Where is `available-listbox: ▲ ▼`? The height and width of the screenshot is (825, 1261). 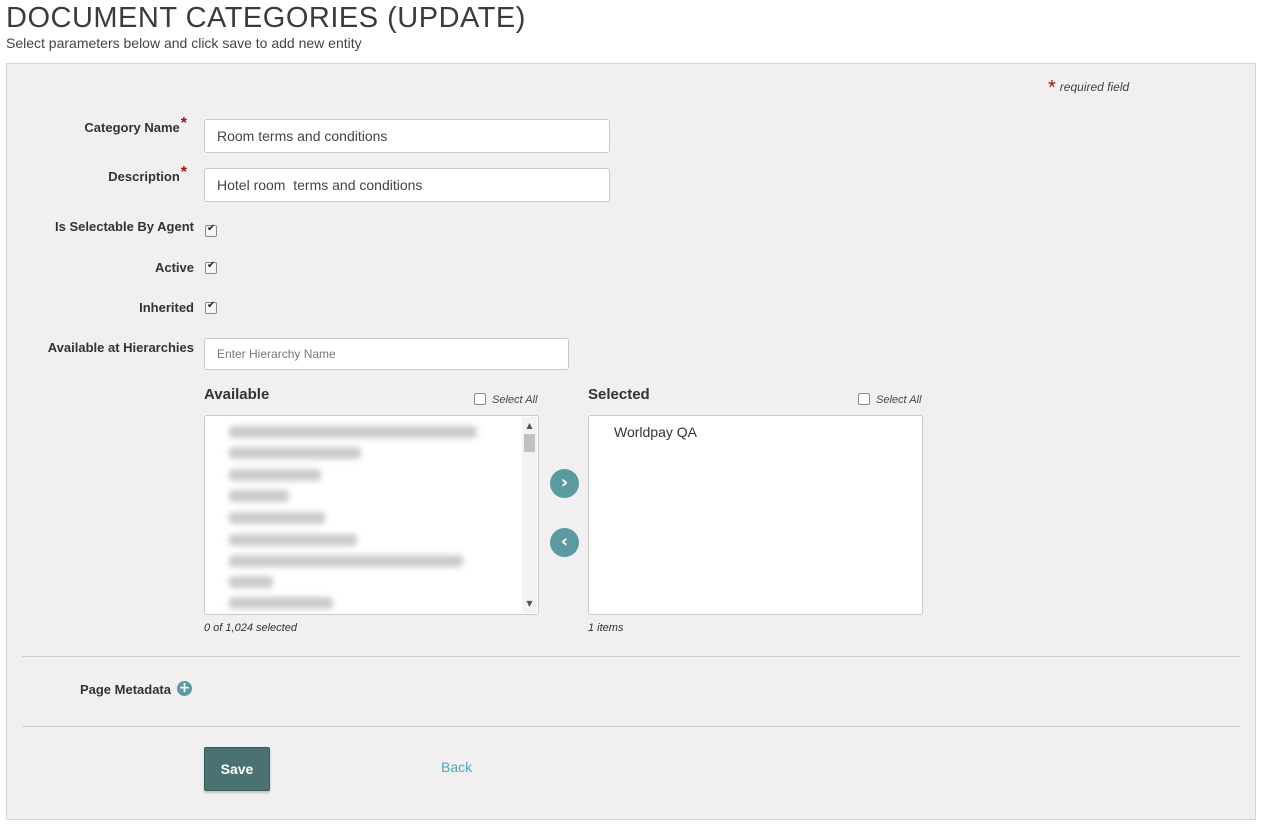 available-listbox: ▲ ▼ is located at coordinates (371, 515).